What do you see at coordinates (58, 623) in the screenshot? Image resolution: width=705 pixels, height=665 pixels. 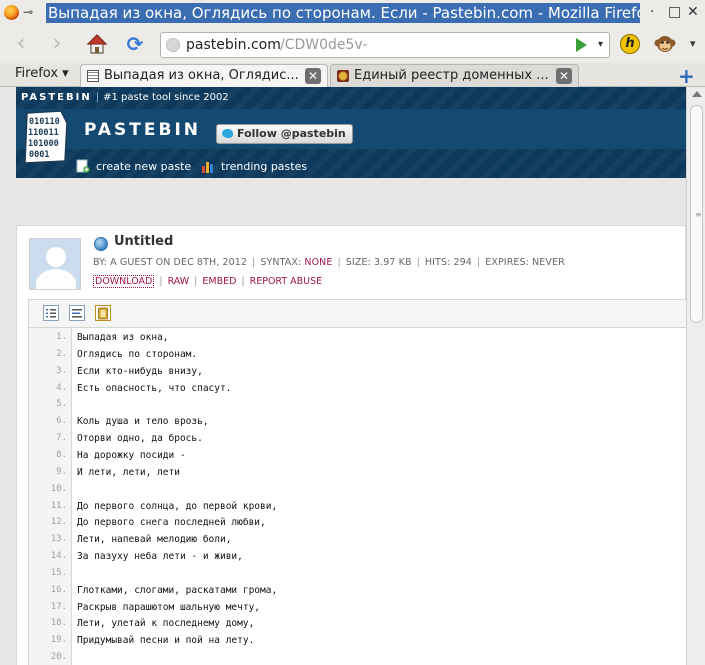 I see `line-number: 18.` at bounding box center [58, 623].